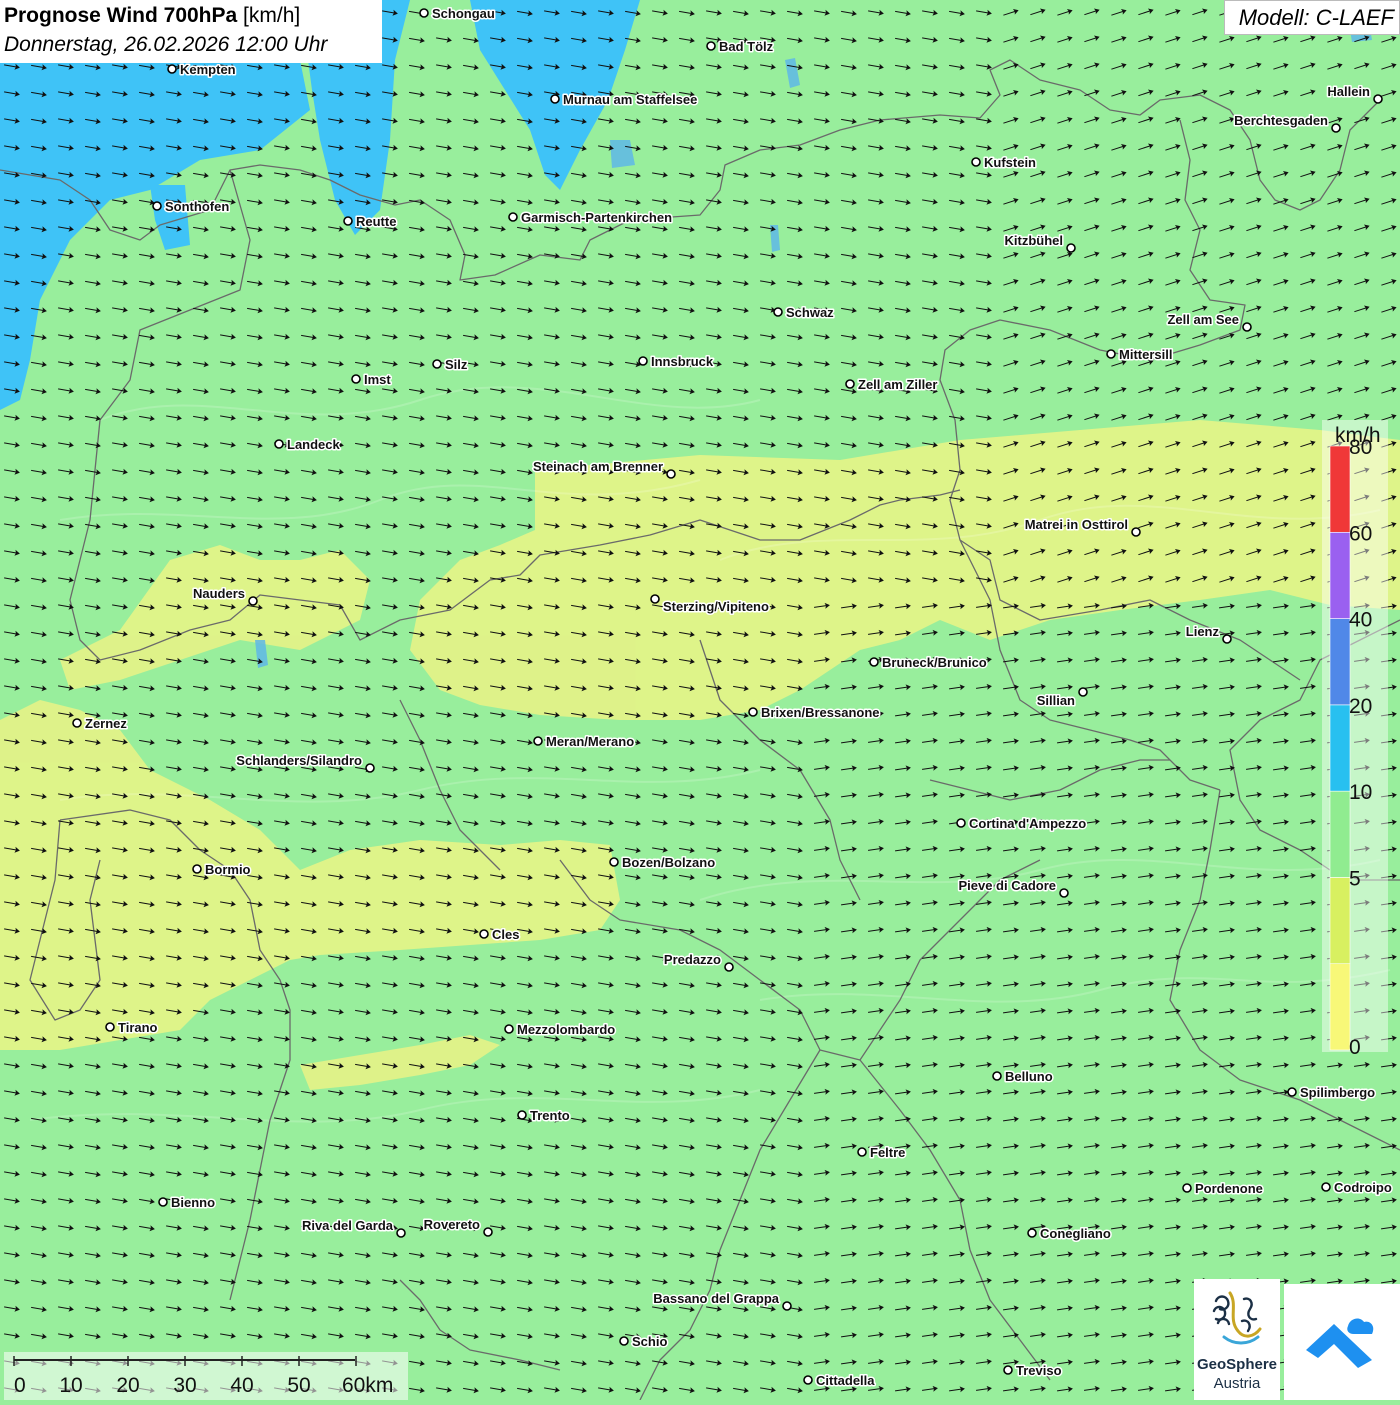 The image size is (1400, 1405). I want to click on city-marker: Brixen/Bressanone, so click(814, 712).